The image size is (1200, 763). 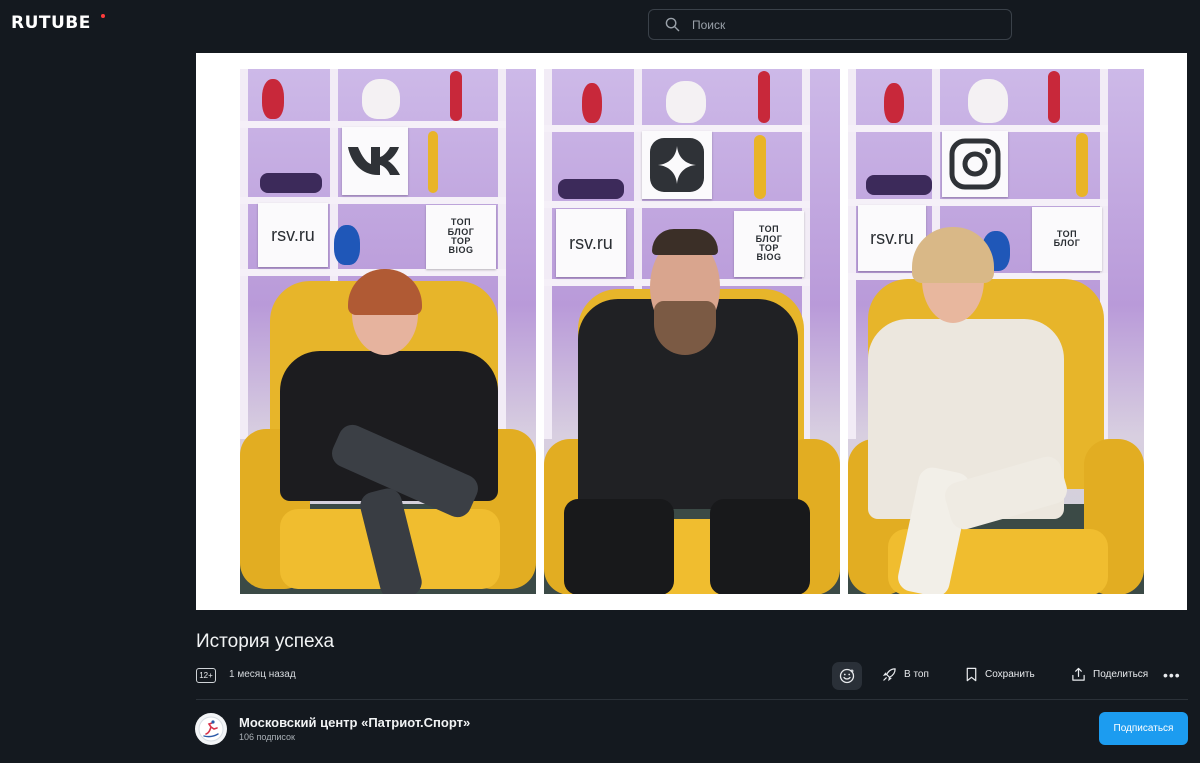 What do you see at coordinates (1067, 239) in the screenshot?
I see `top-blog-plaque: ТОП БЛОГ` at bounding box center [1067, 239].